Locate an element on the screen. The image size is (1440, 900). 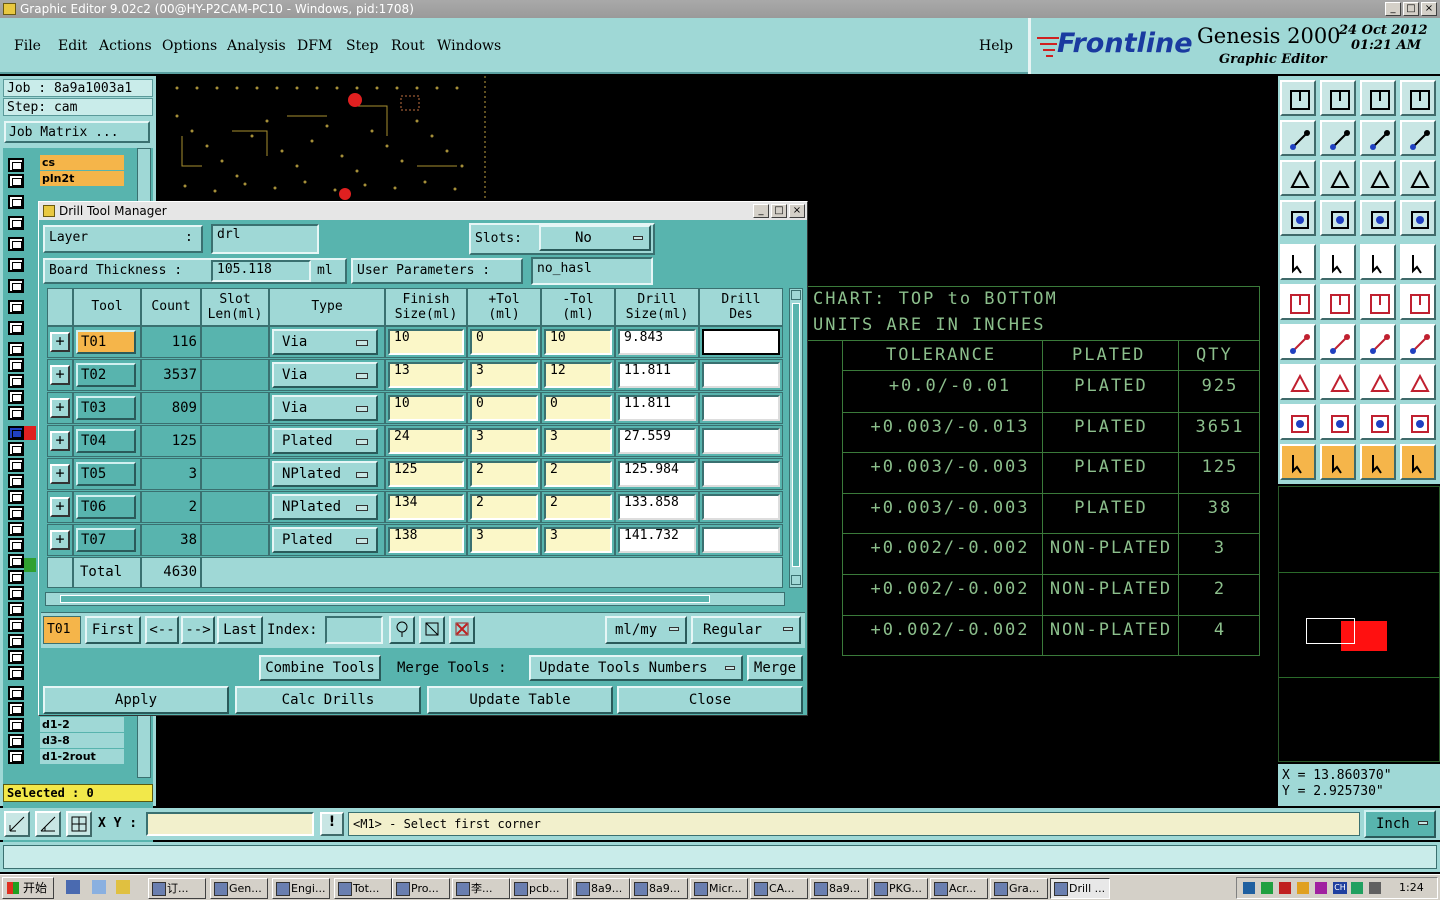
tray-language-icon: CH is located at coordinates (1340, 888).